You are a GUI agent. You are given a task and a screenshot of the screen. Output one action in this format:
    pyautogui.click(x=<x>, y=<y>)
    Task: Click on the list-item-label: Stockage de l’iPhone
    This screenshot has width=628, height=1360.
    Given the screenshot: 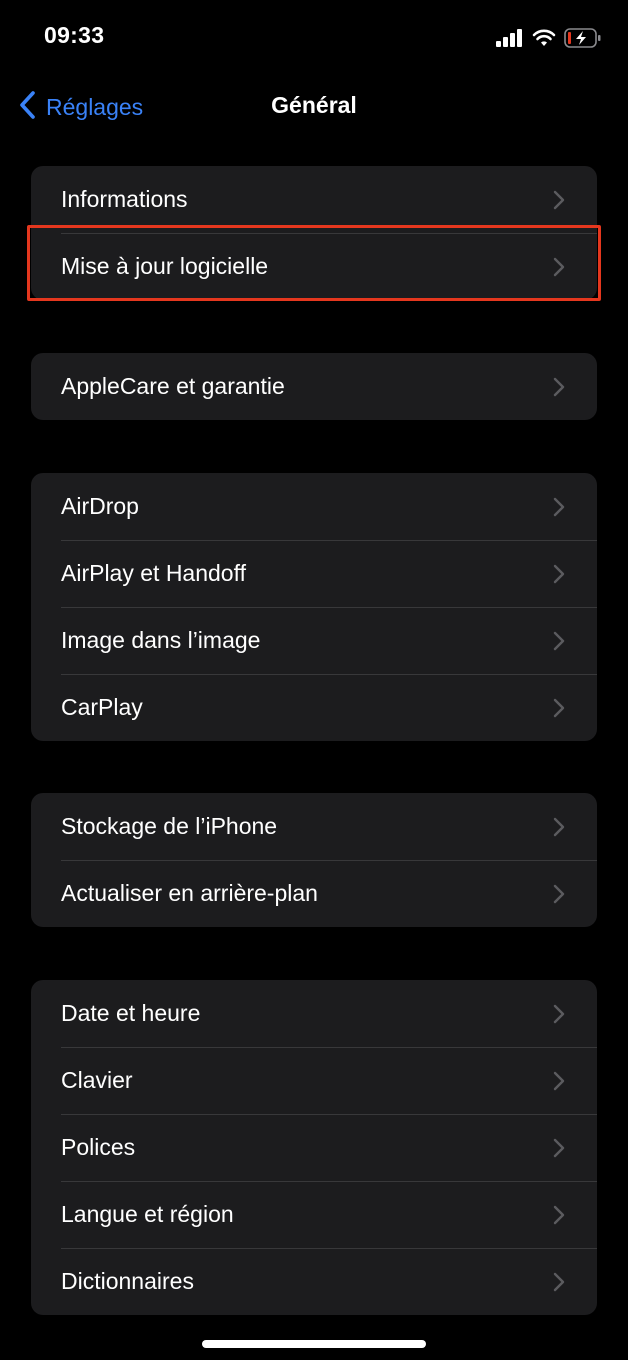 What is the action you would take?
    pyautogui.click(x=169, y=826)
    